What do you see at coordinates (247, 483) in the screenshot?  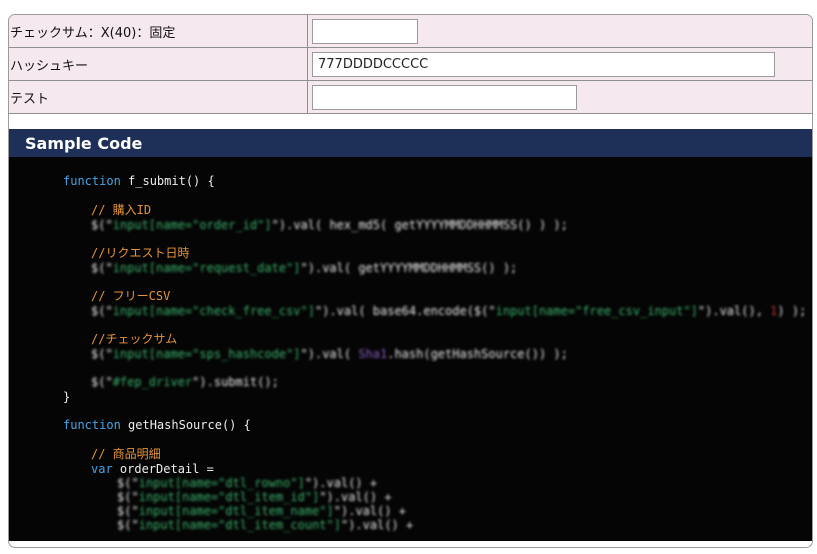 I see `code-line: $("input[name="dtl_rowno"]").val() +` at bounding box center [247, 483].